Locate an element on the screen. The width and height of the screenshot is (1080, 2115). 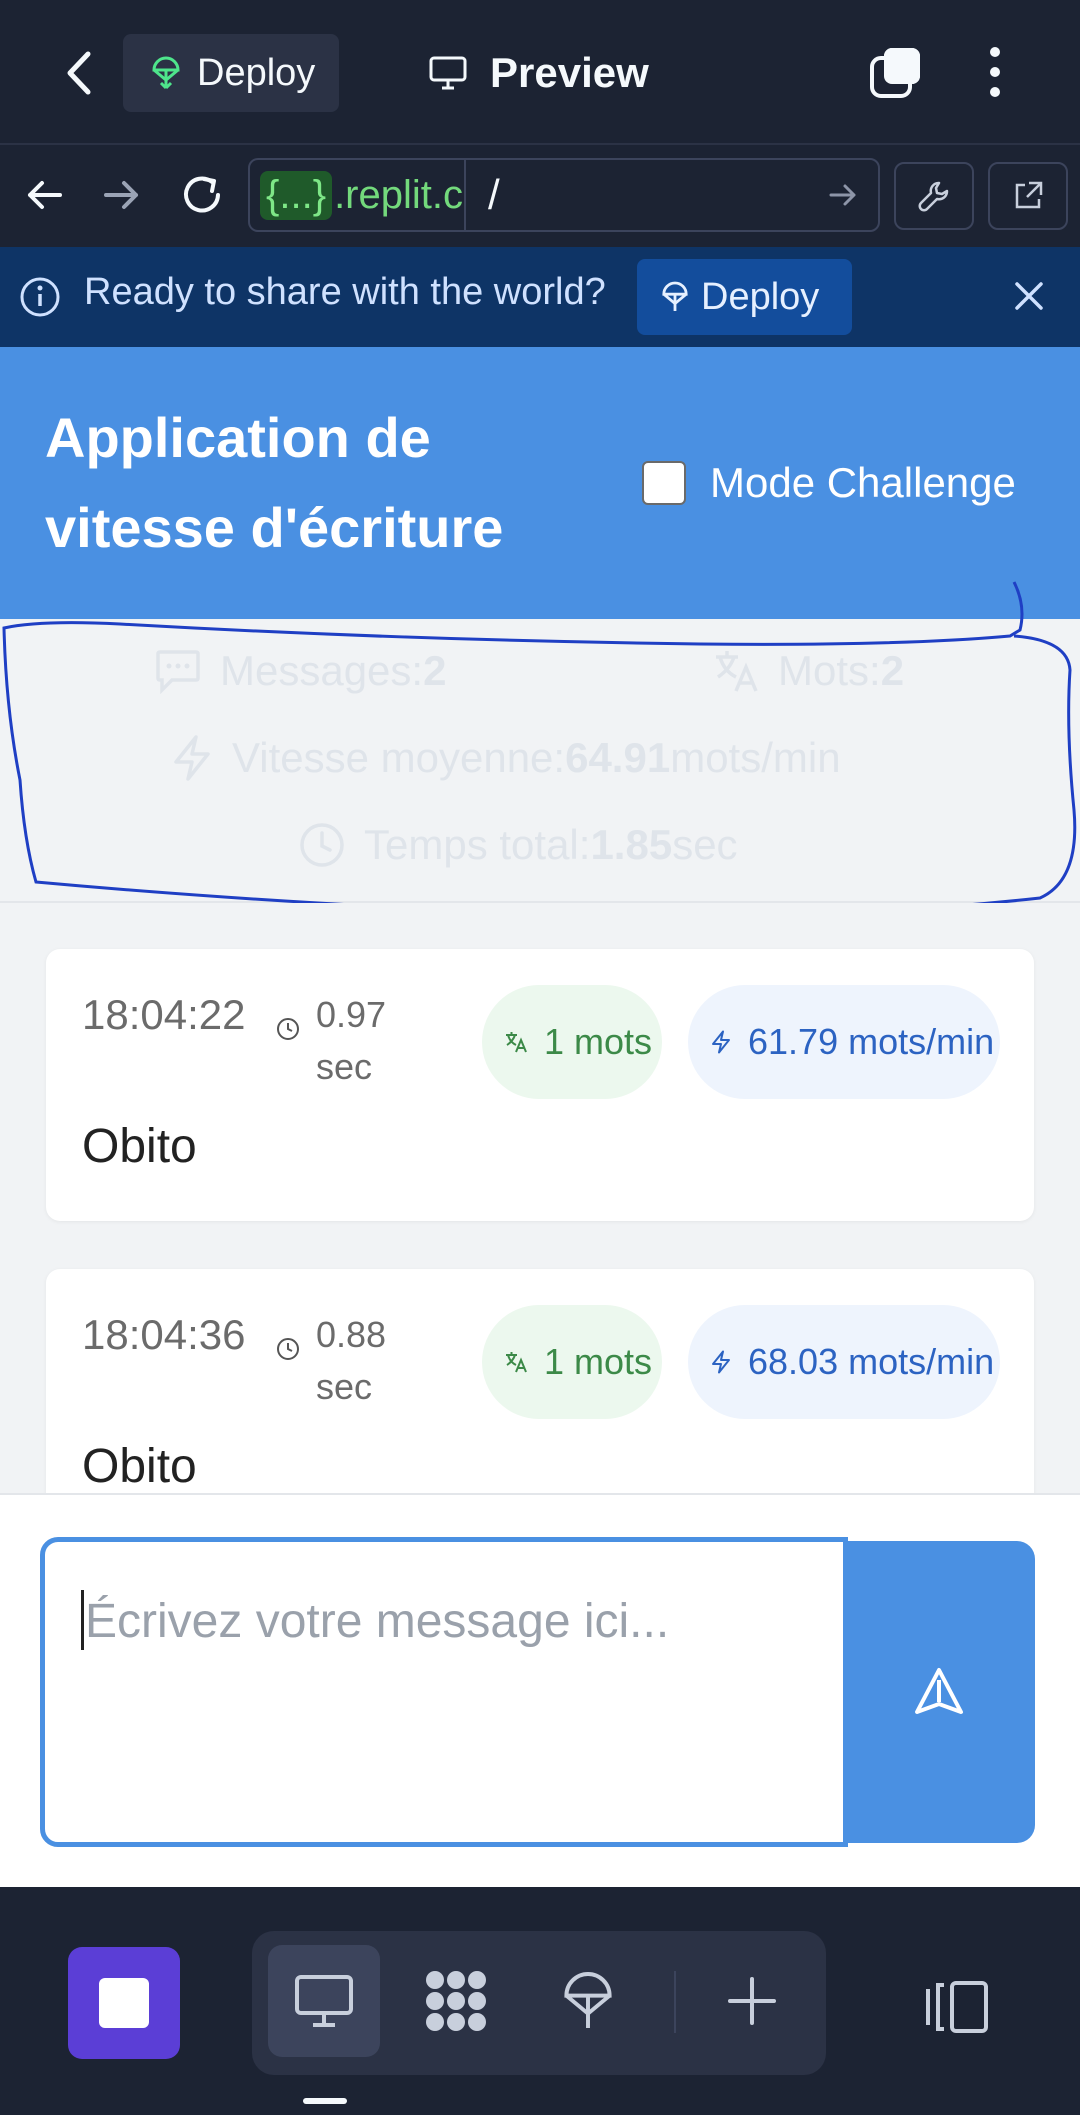
apps-grid-icon is located at coordinates (456, 2001).